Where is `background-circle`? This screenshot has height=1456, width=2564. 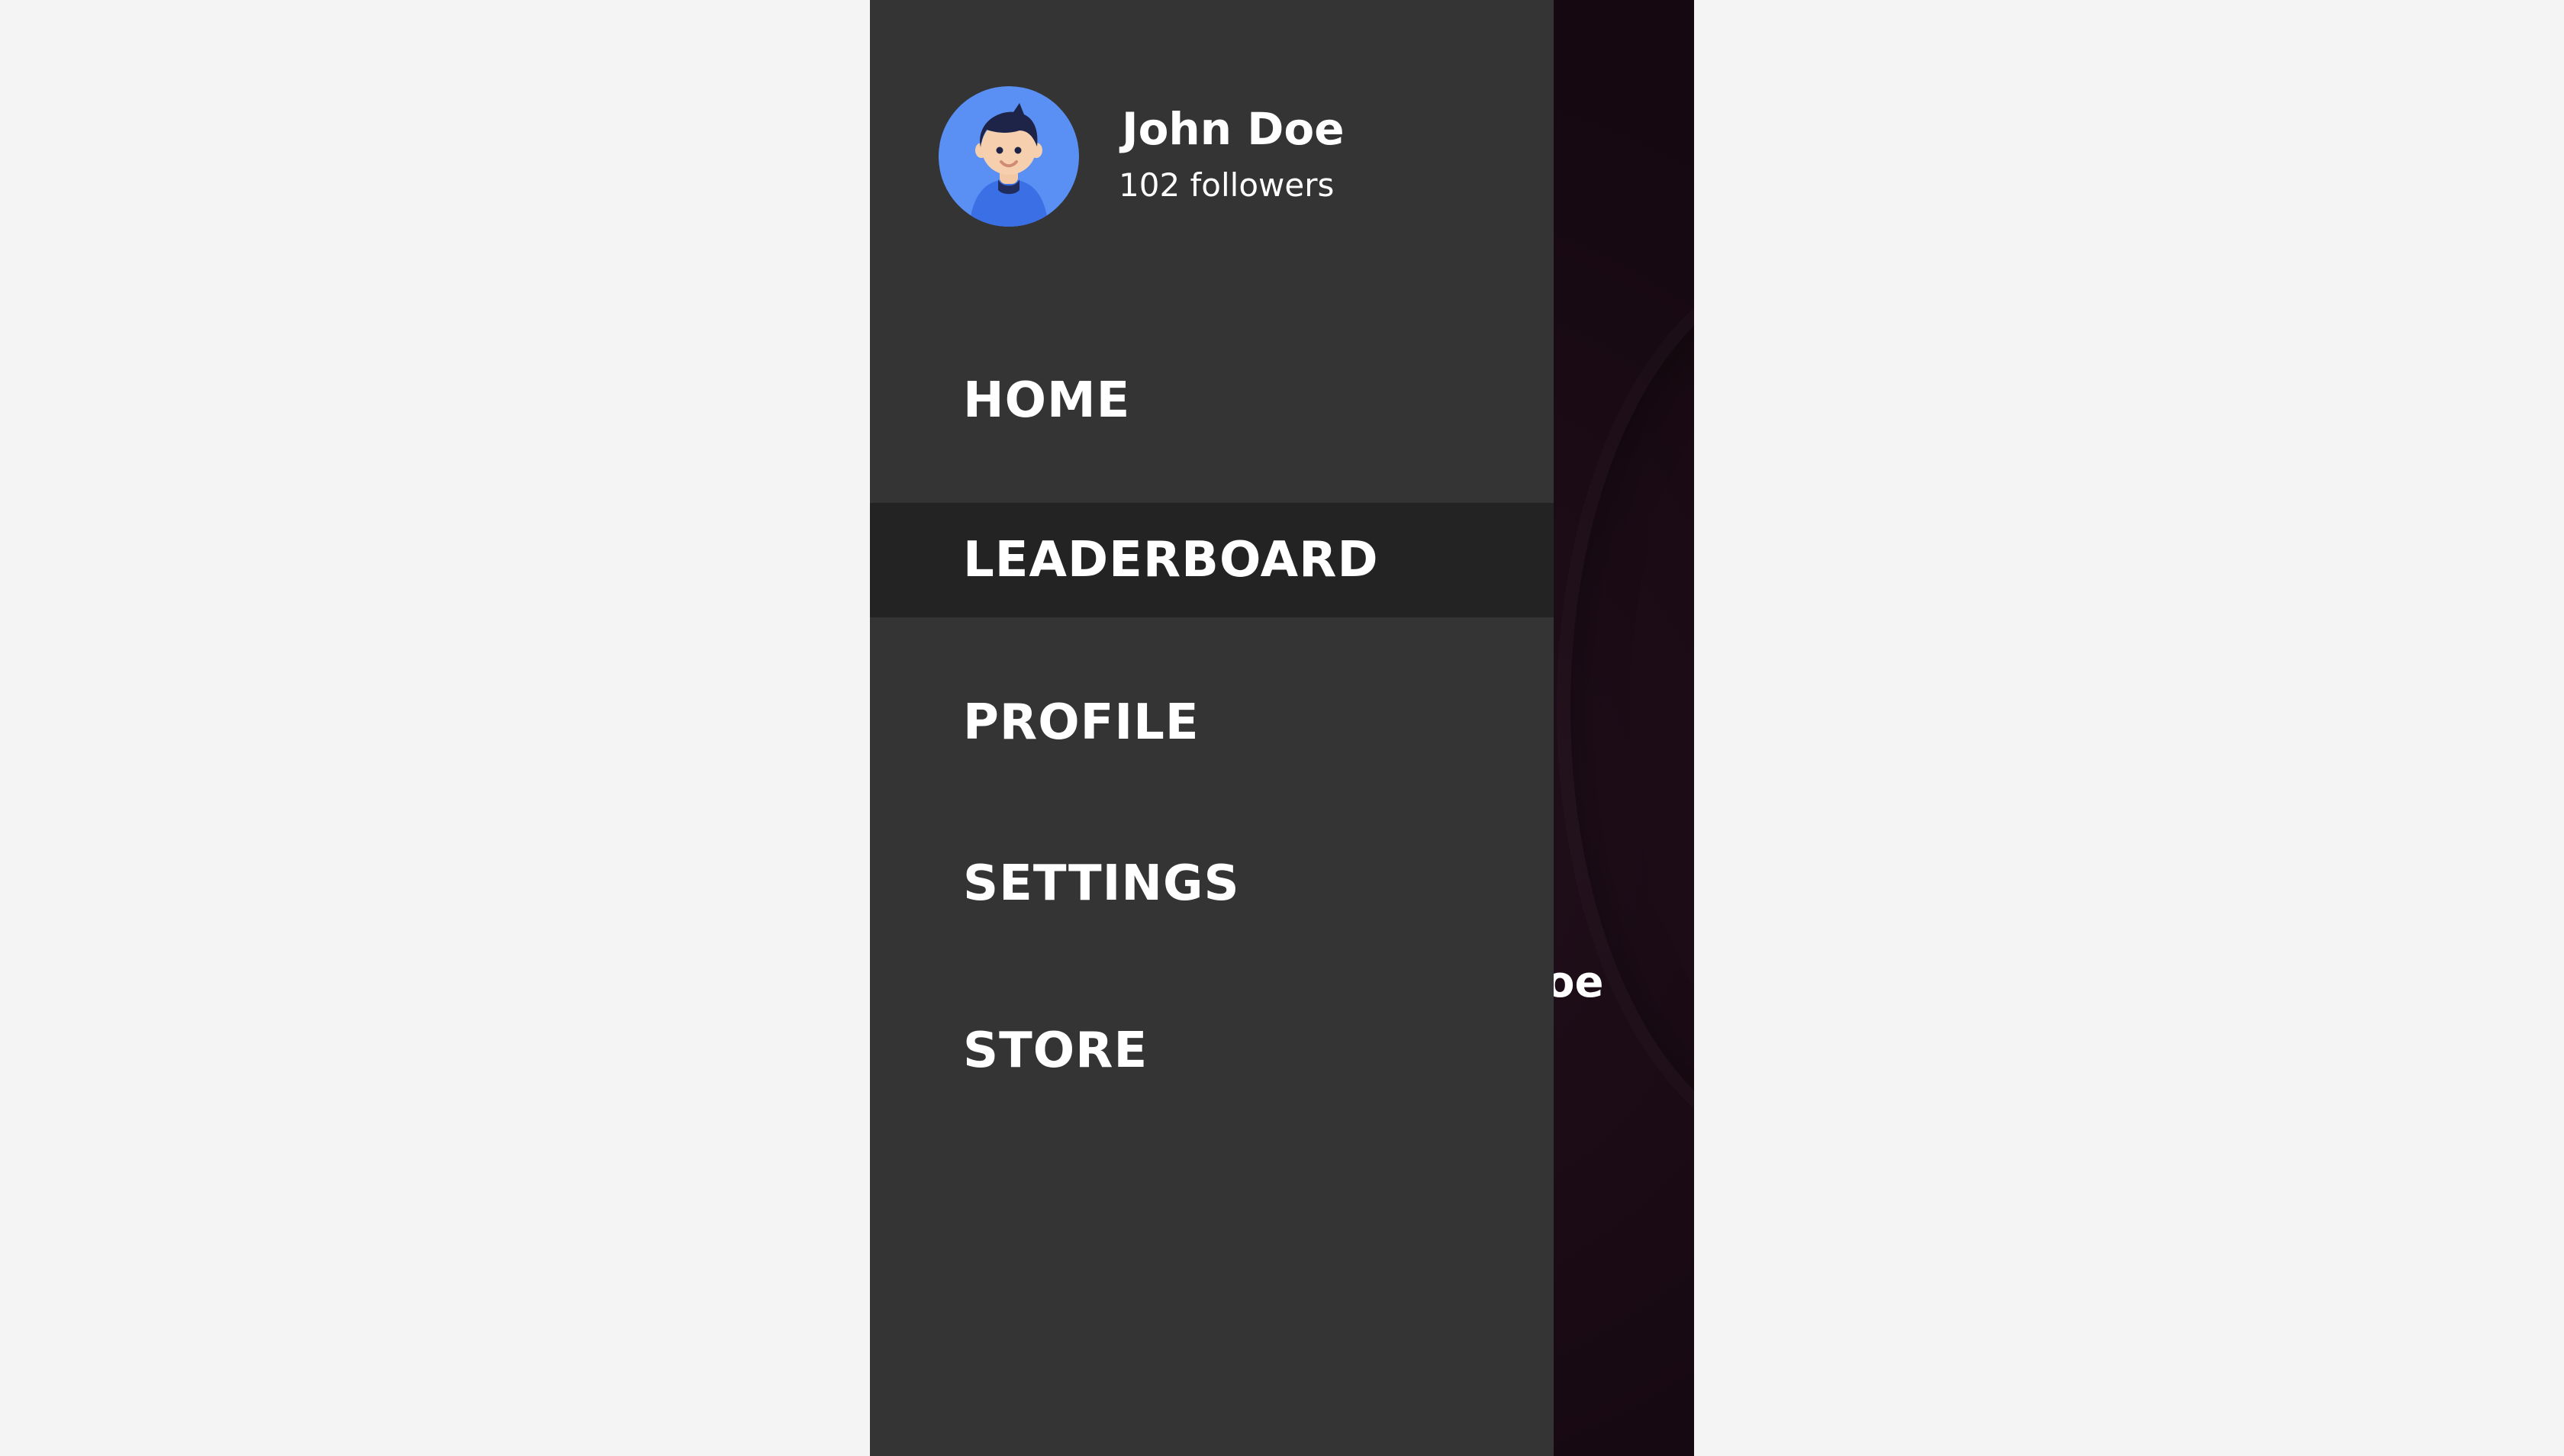
background-circle is located at coordinates (1625, 708).